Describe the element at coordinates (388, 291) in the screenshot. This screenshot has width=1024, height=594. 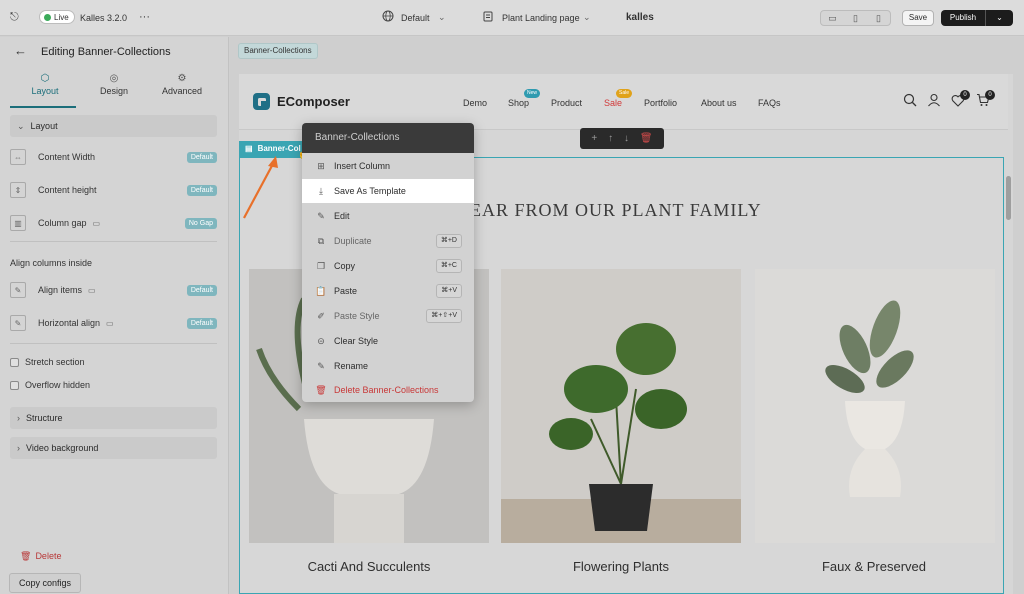
I see `menu-item-paste: 📋 Paste ⌘+V` at that location.